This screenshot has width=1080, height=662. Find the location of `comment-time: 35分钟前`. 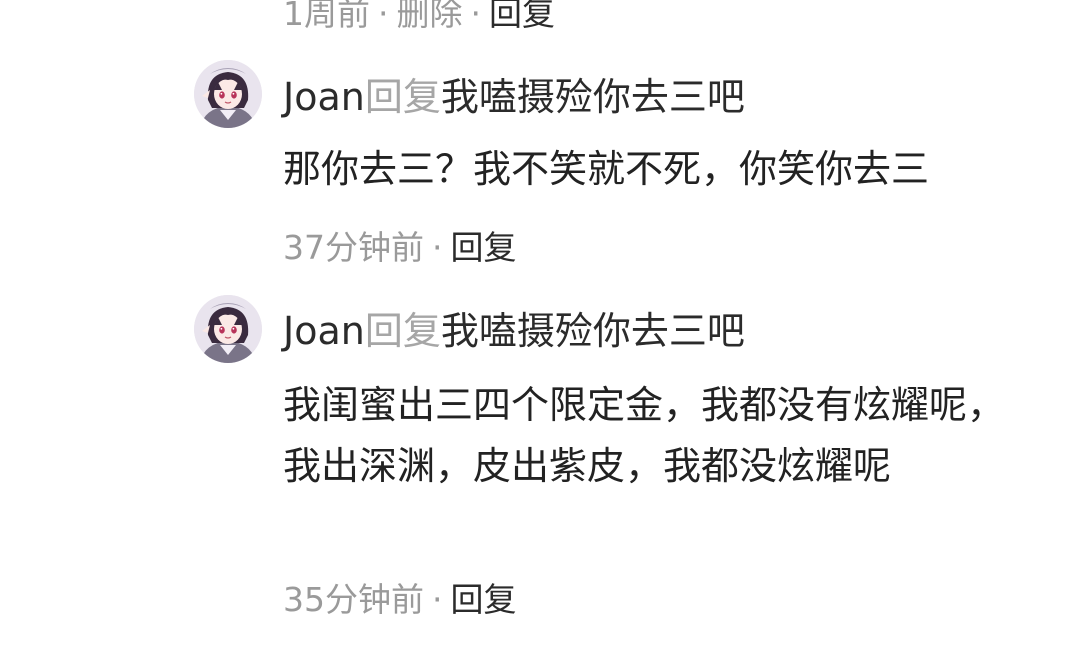

comment-time: 35分钟前 is located at coordinates (353, 599).